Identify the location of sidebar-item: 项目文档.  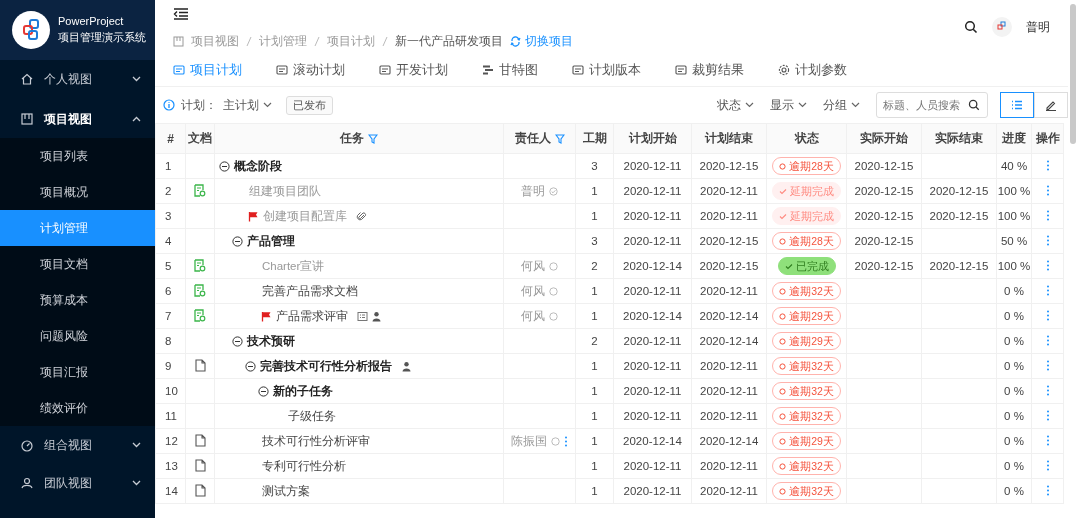
(77, 264).